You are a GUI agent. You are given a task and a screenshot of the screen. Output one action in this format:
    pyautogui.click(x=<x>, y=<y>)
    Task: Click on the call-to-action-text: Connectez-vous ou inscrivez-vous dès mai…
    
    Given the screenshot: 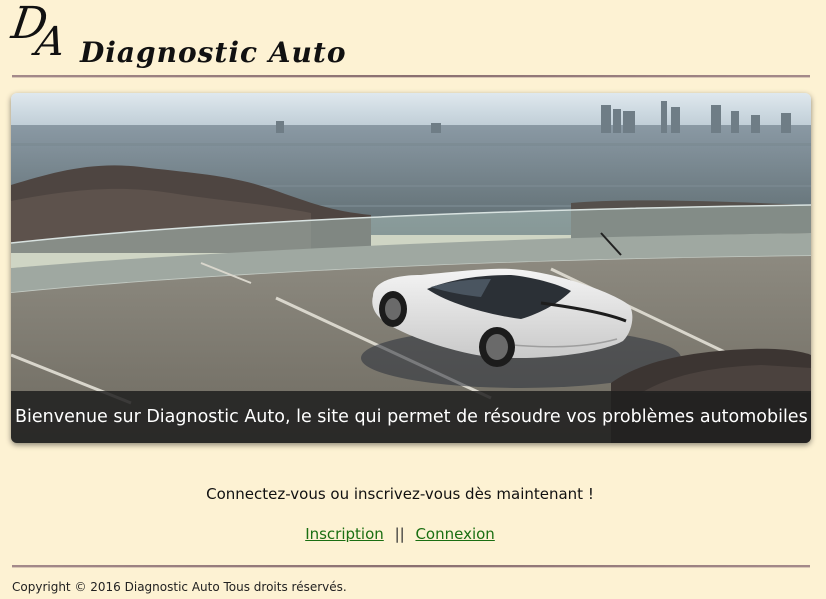 What is the action you would take?
    pyautogui.click(x=400, y=494)
    